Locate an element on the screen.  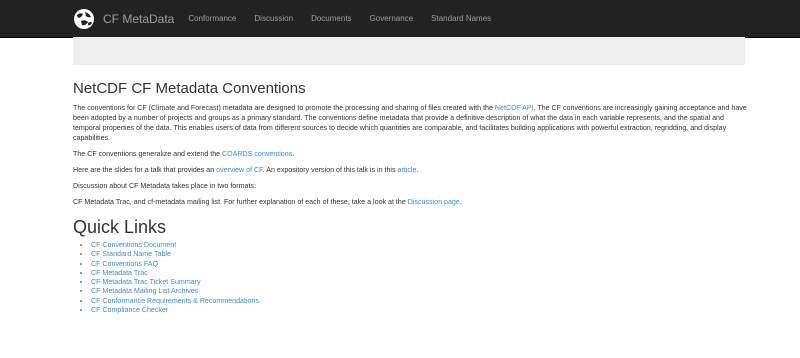
brand-label: CF MetaData is located at coordinates (139, 18).